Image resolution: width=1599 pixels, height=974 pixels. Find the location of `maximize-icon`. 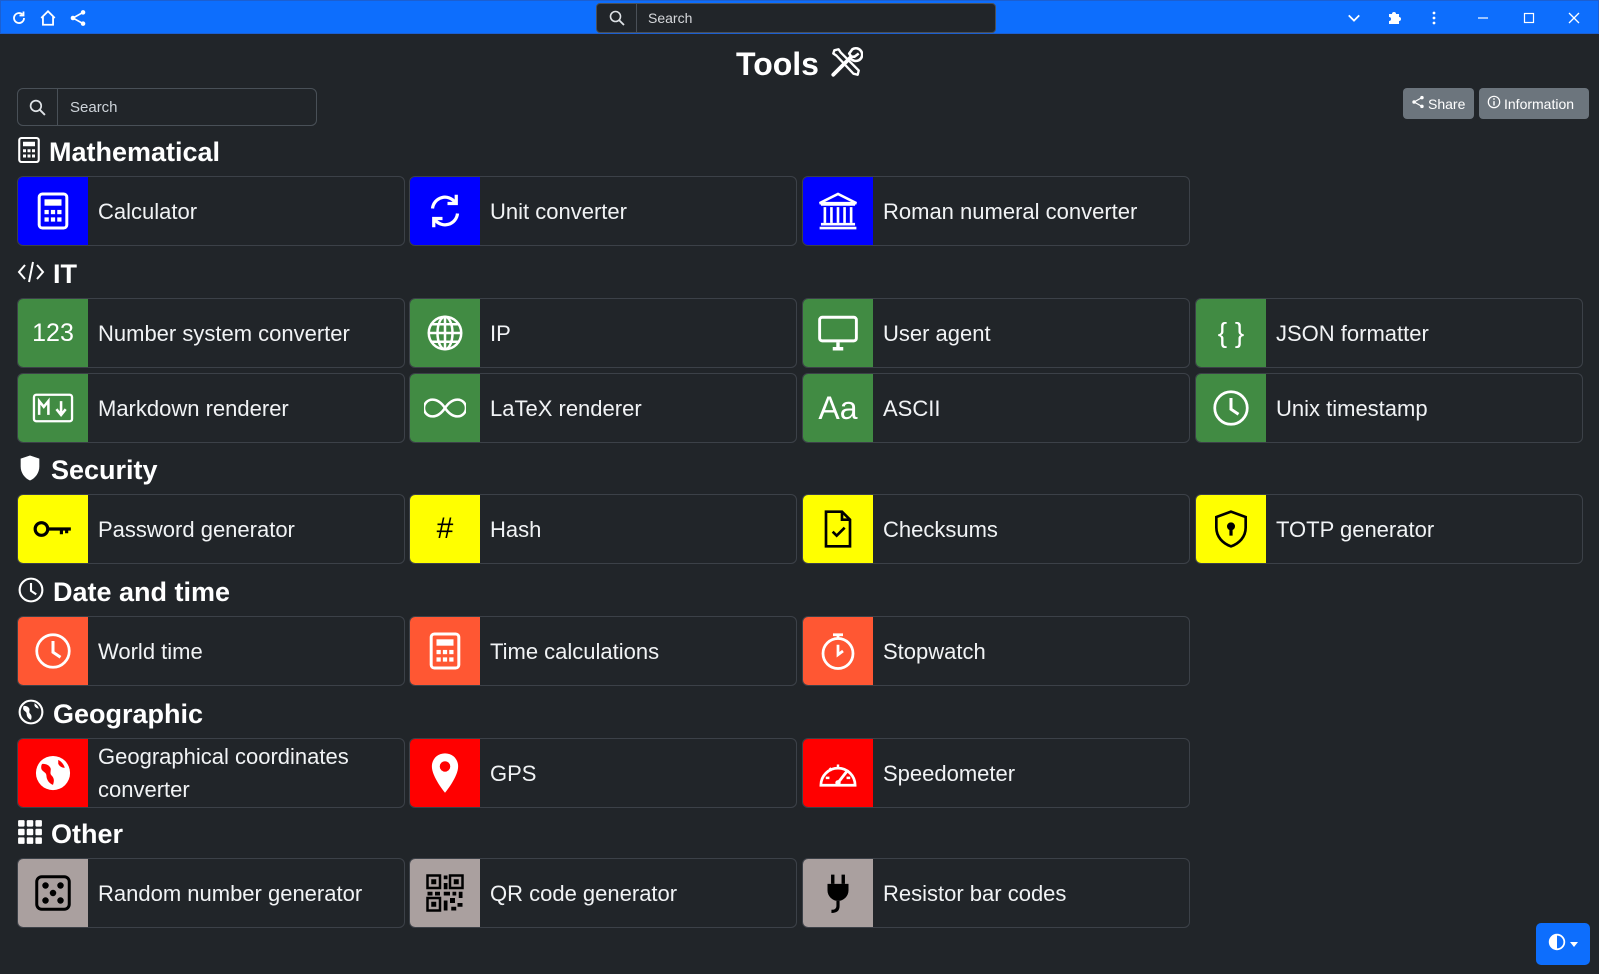

maximize-icon is located at coordinates (1529, 18).